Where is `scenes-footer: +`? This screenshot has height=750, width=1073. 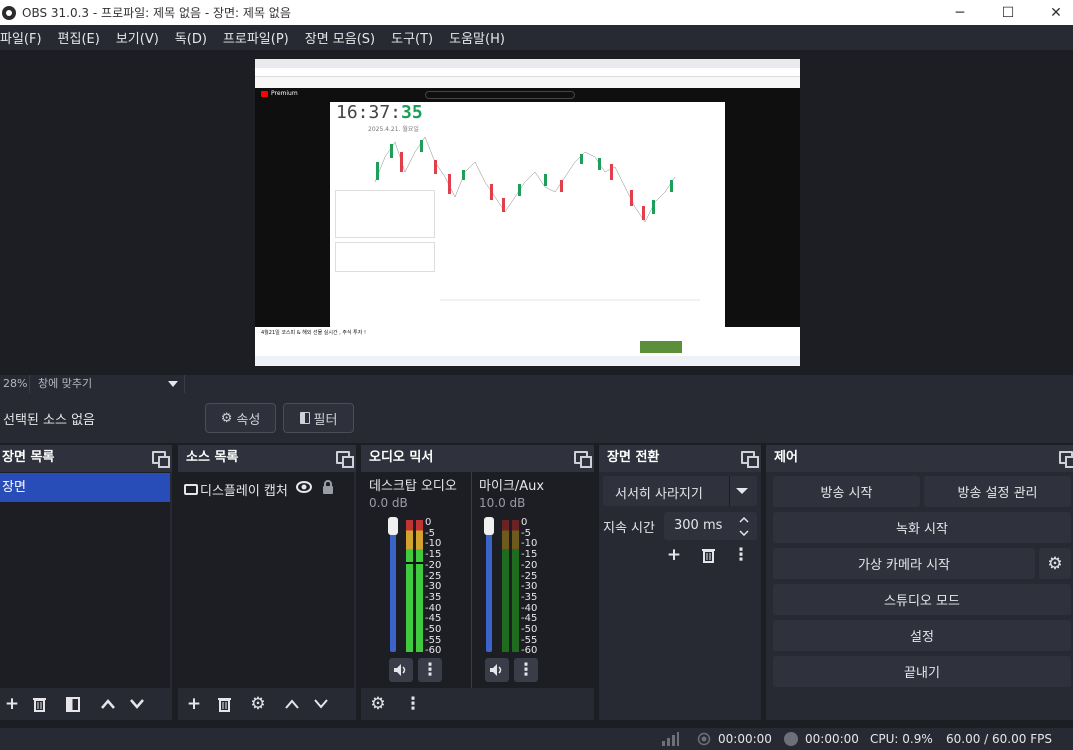 scenes-footer: + is located at coordinates (86, 704).